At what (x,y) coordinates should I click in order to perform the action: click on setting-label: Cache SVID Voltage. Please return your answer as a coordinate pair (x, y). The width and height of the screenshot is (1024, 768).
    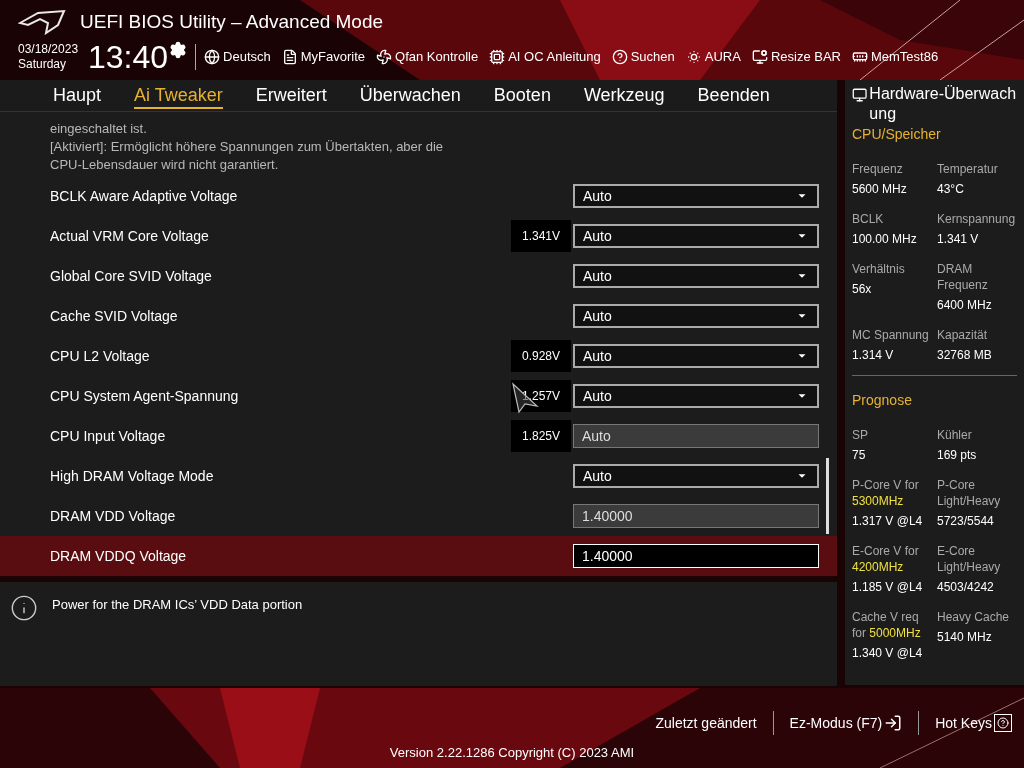
    Looking at the image, I should click on (114, 316).